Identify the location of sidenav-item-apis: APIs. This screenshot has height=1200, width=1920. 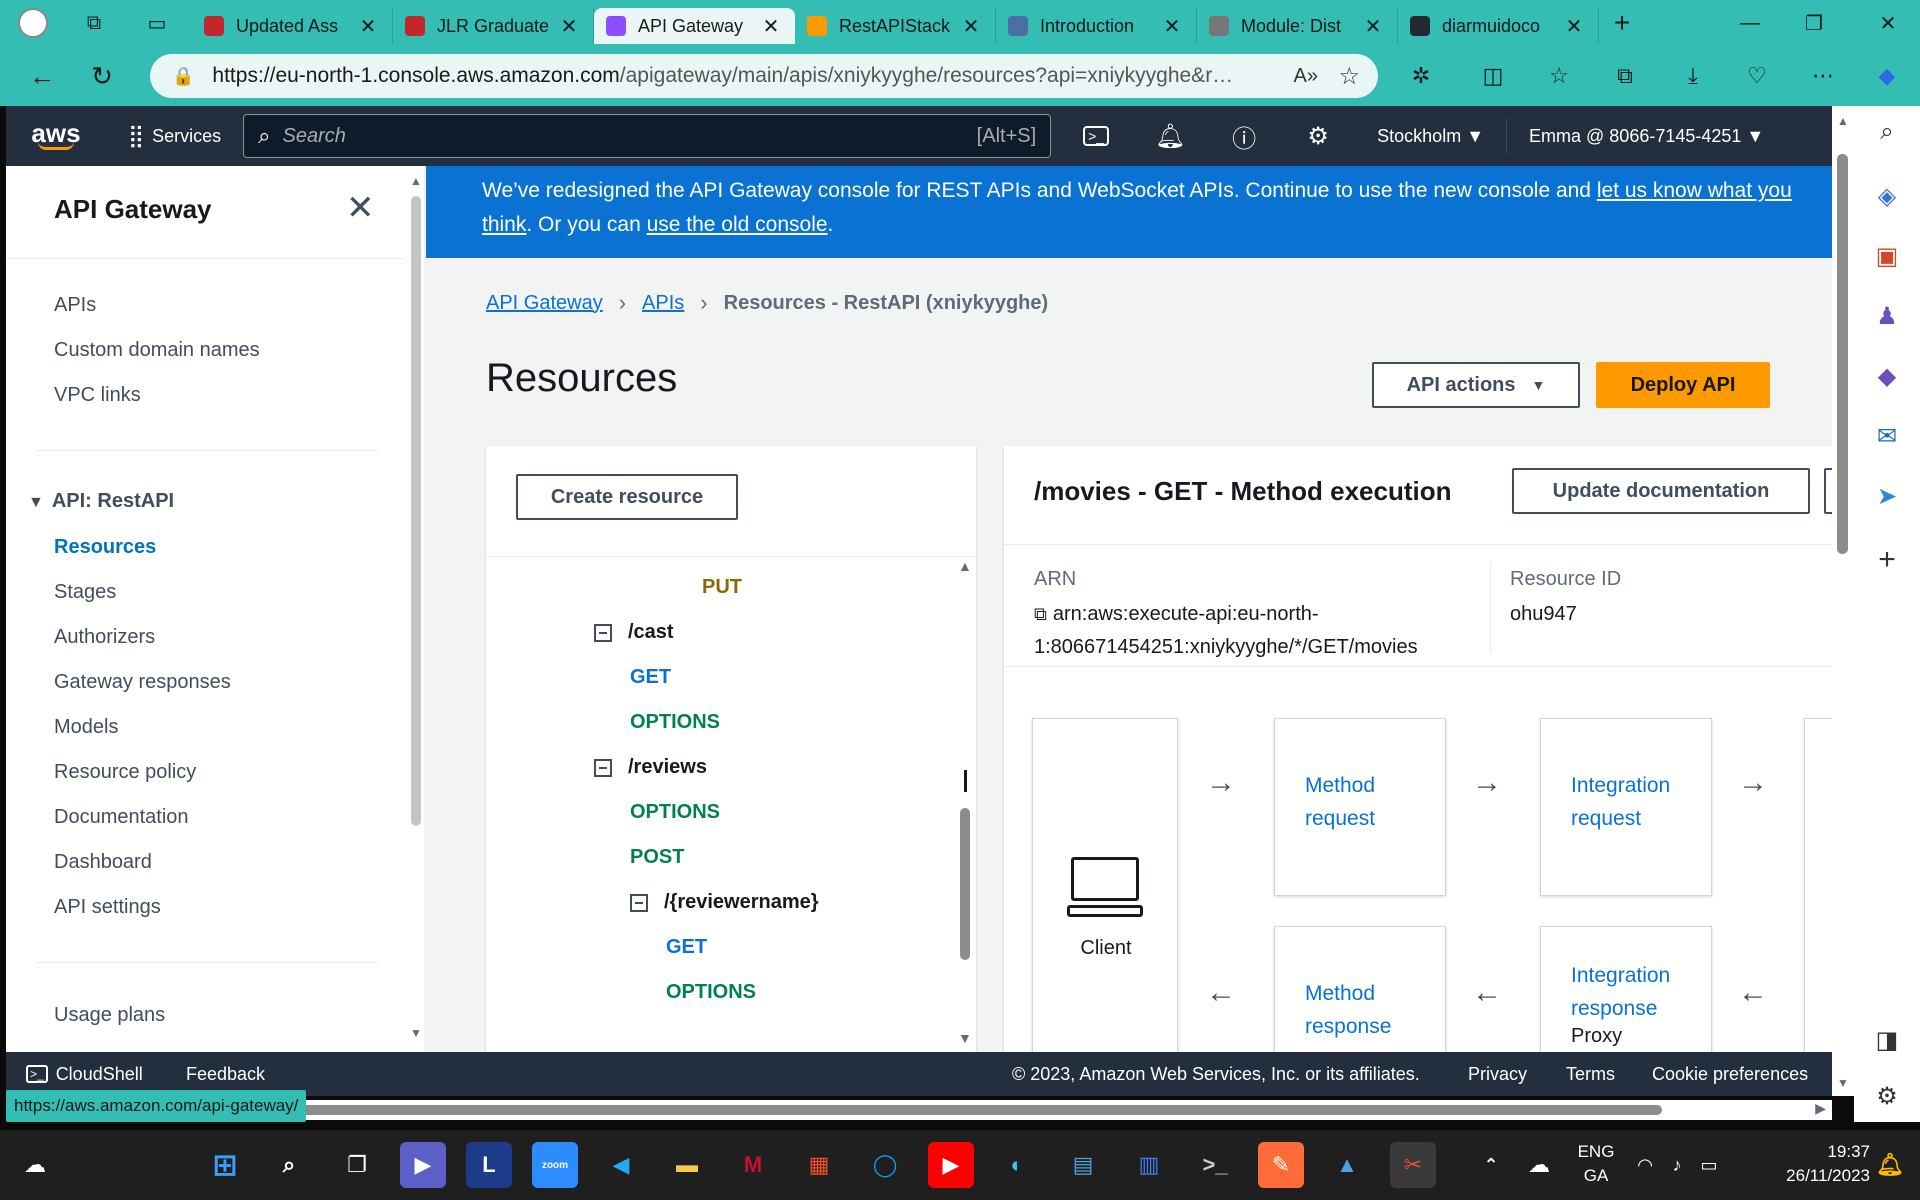
(75, 305).